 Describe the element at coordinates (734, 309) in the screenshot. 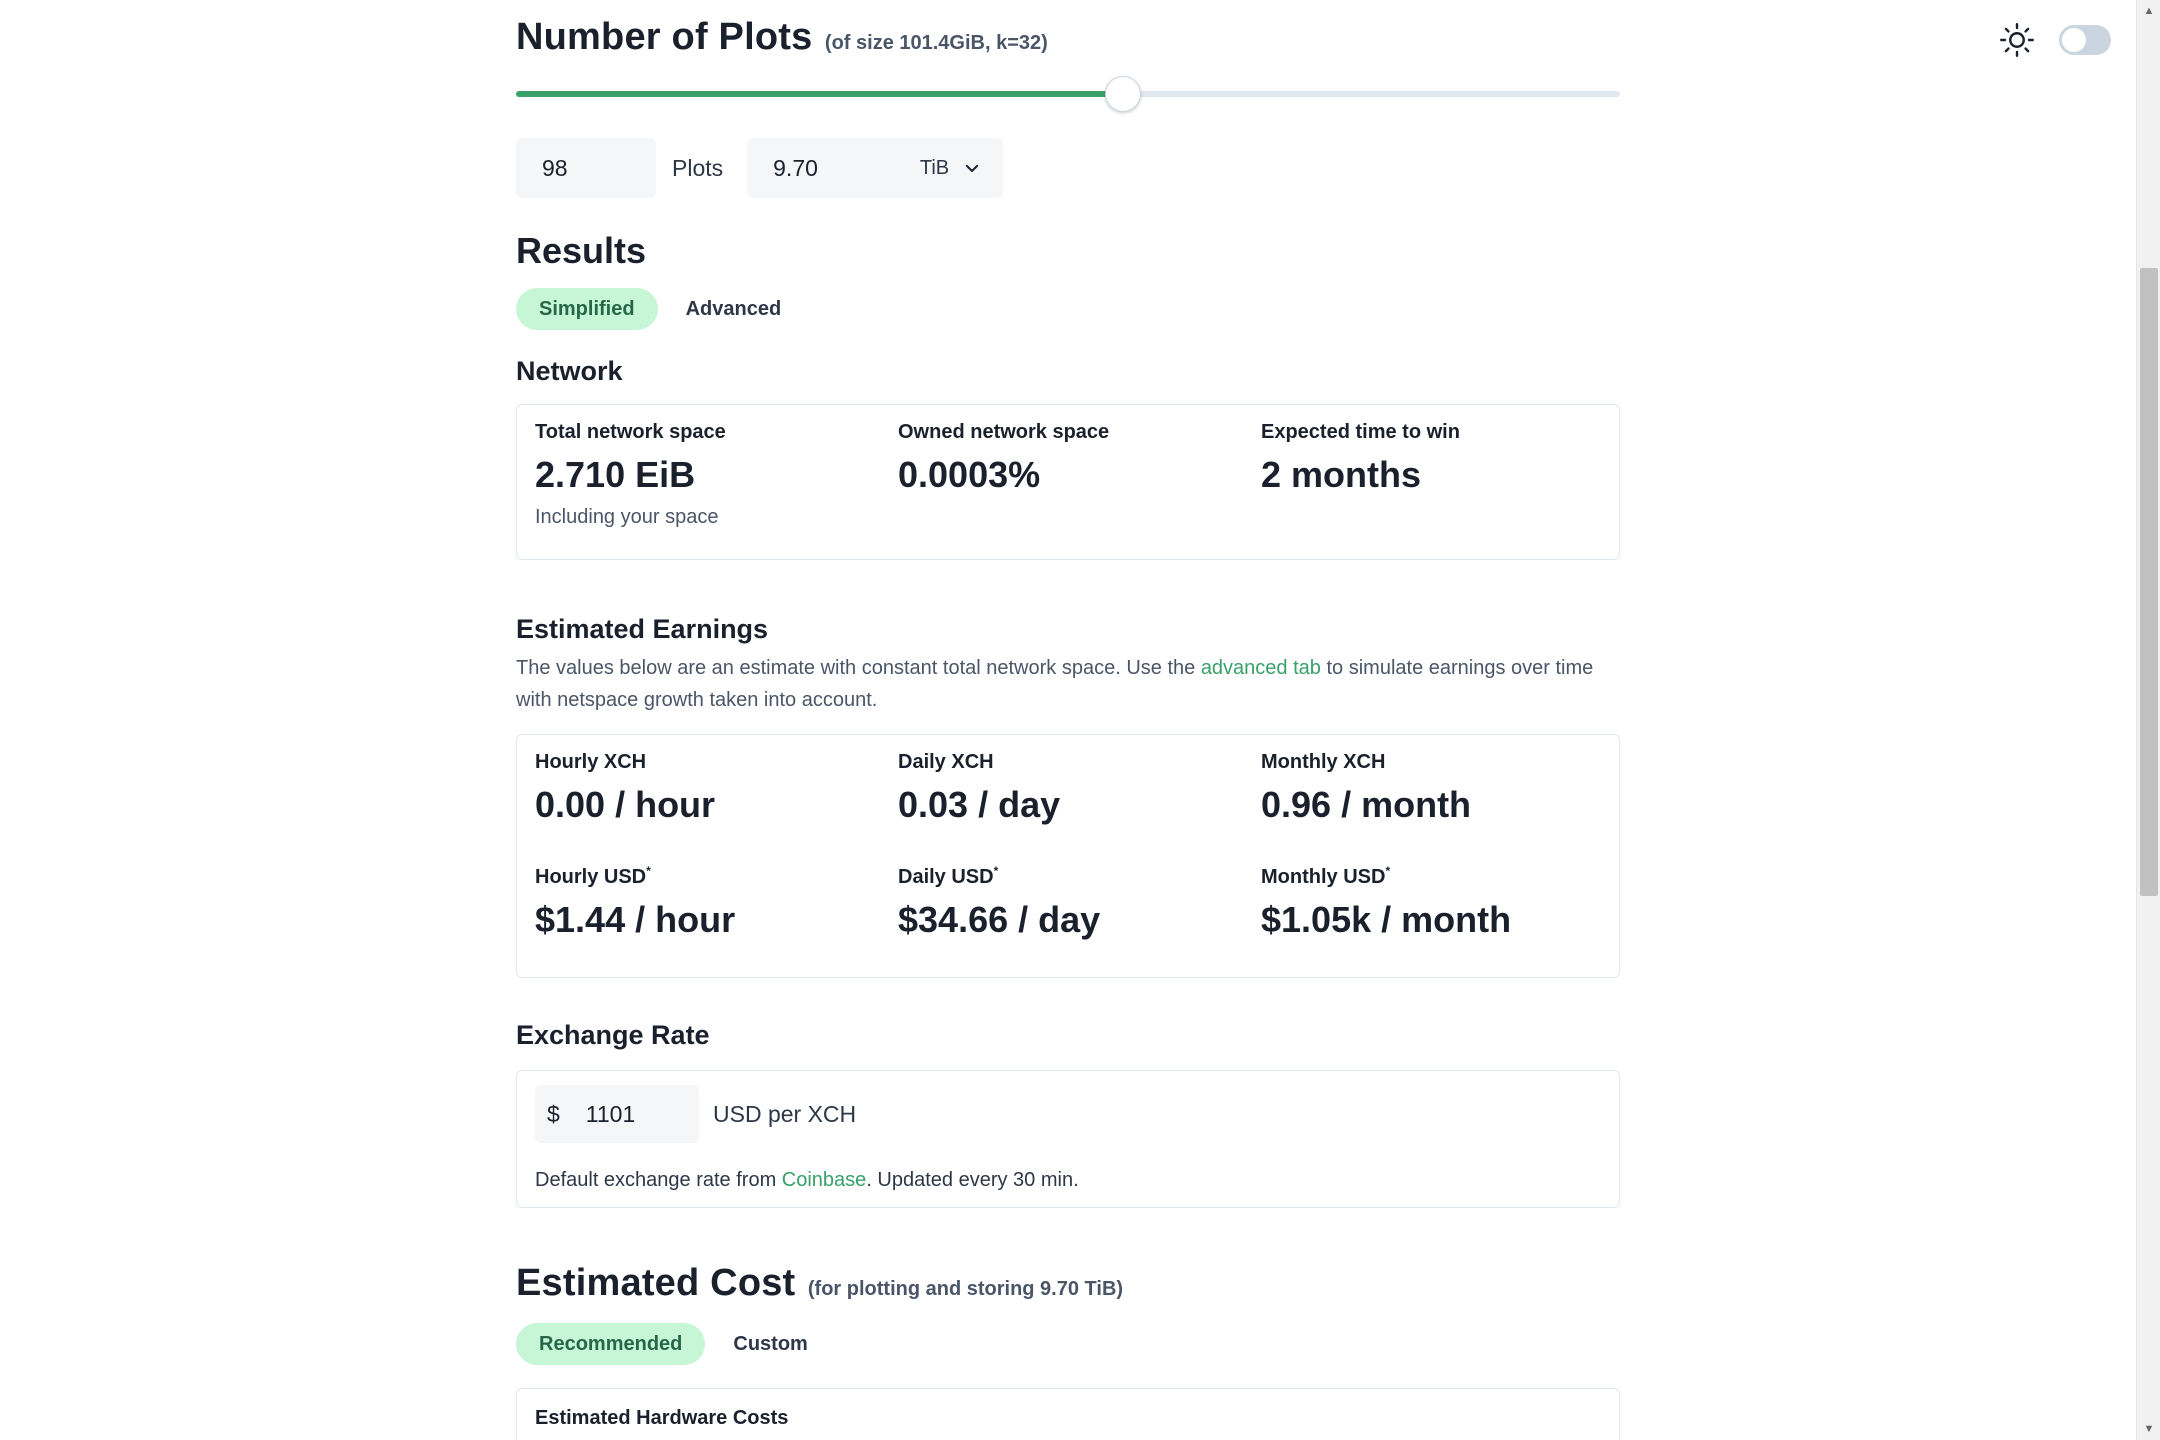

I see `tab-advanced: Advanced` at that location.